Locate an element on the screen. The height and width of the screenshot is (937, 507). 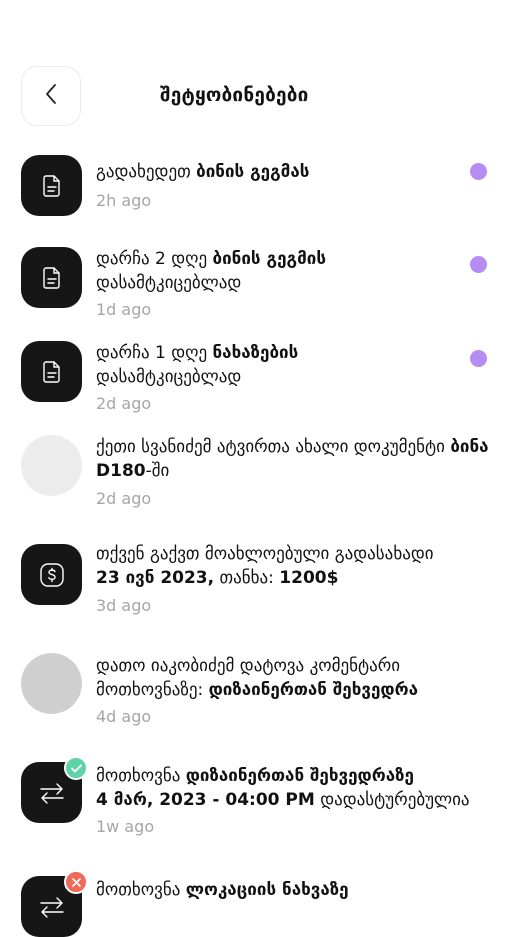
page-title: შეტყობინებები is located at coordinates (234, 95).